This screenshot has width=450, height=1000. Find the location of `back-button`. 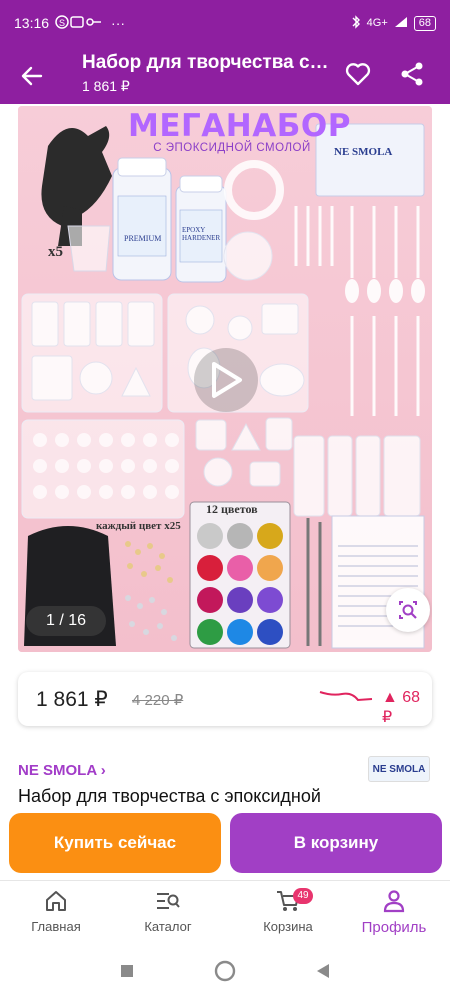

back-button is located at coordinates (32, 76).